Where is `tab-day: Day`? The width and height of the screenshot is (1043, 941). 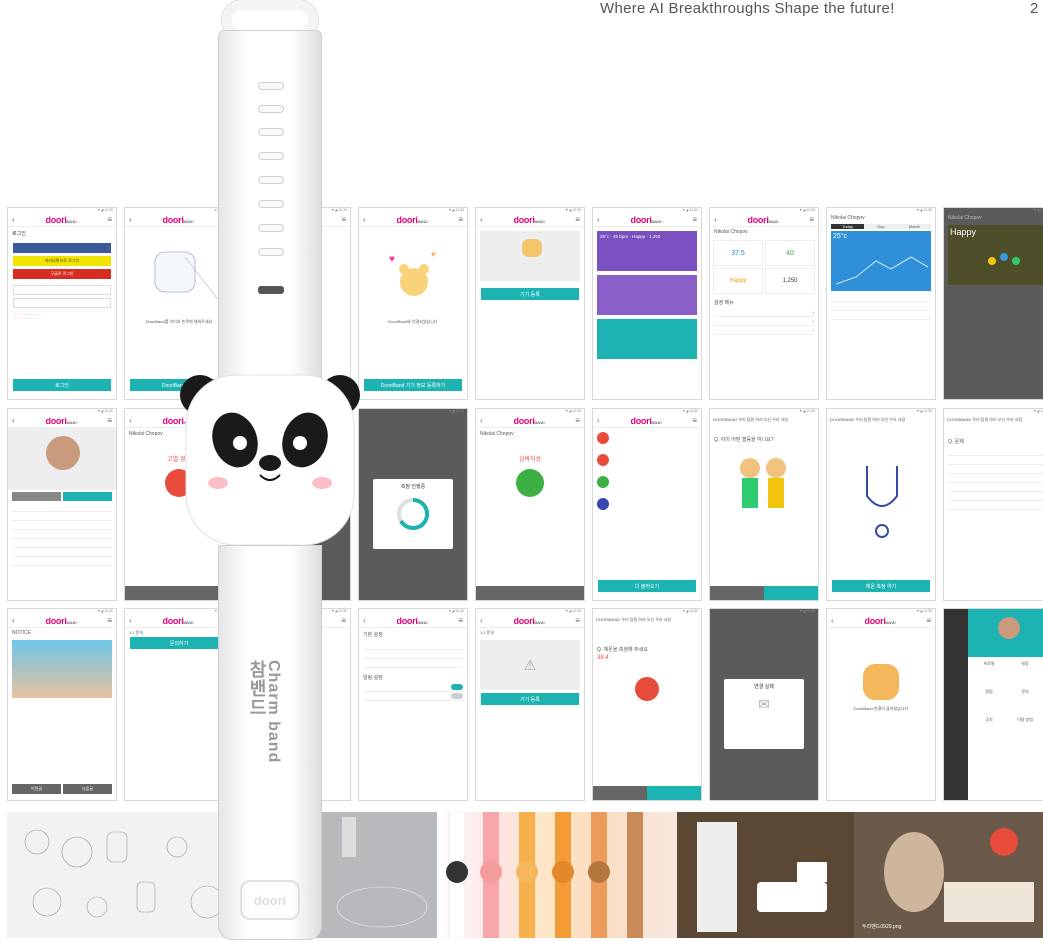 tab-day: Day is located at coordinates (881, 226).